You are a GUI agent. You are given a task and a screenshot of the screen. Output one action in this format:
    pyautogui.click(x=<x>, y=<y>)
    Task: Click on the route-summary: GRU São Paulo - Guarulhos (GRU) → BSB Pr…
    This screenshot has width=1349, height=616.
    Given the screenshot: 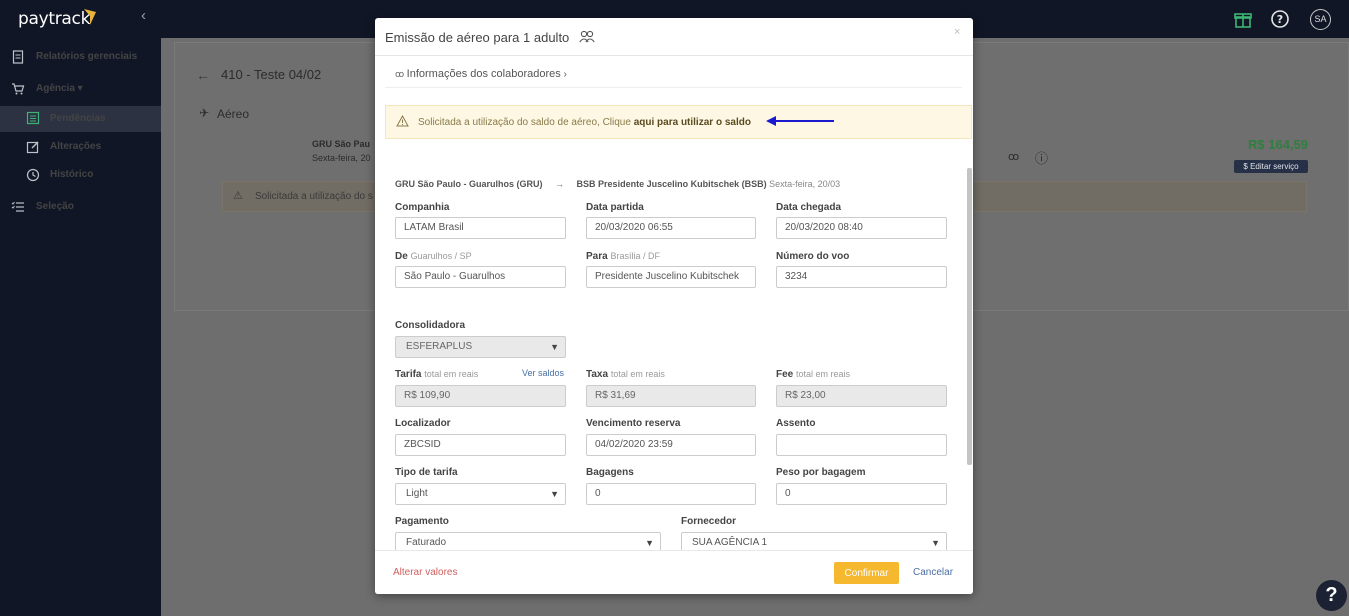 What is the action you would take?
    pyautogui.click(x=617, y=184)
    